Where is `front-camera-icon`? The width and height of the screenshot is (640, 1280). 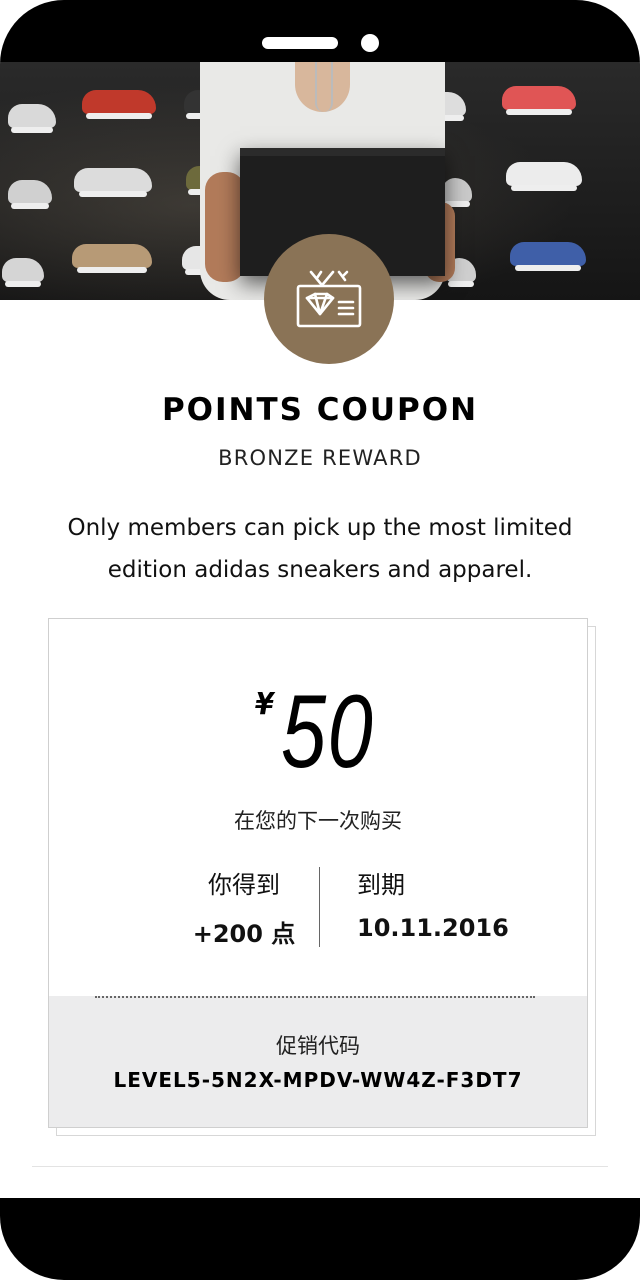
front-camera-icon is located at coordinates (370, 43).